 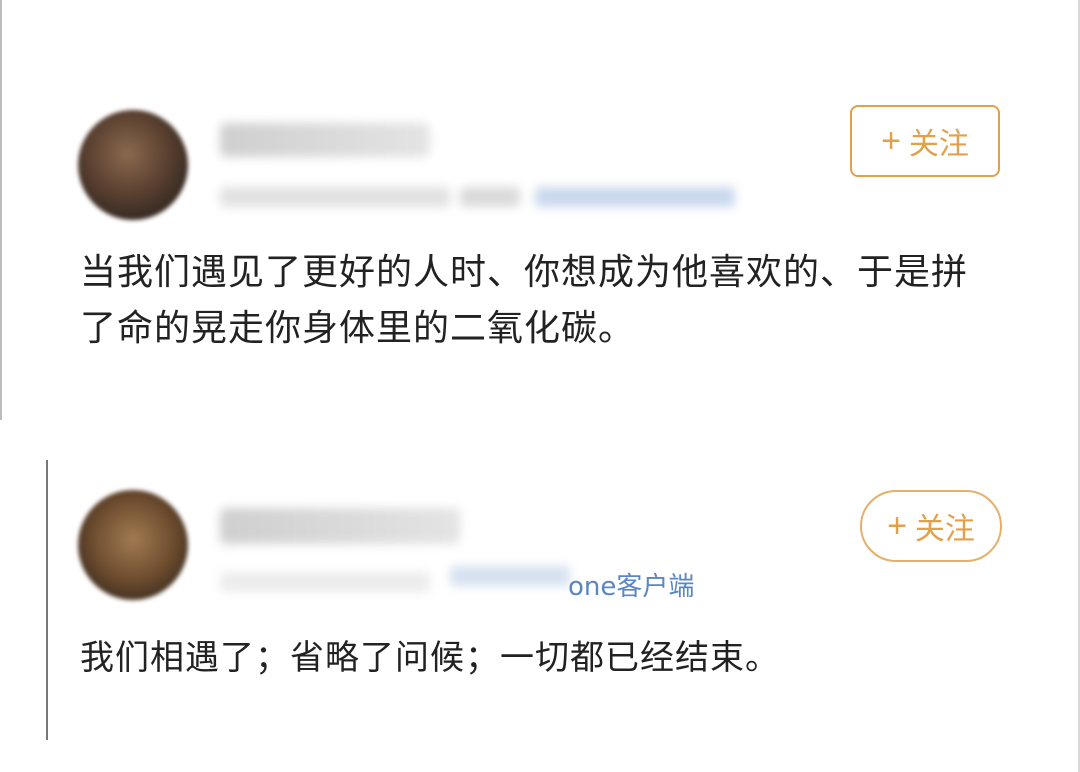 What do you see at coordinates (524, 300) in the screenshot?
I see `comment-text: 当我们遇见了更好的人时、你想成为他喜欢的、于是拼了命的晃走你身体里的二氧化碳。` at bounding box center [524, 300].